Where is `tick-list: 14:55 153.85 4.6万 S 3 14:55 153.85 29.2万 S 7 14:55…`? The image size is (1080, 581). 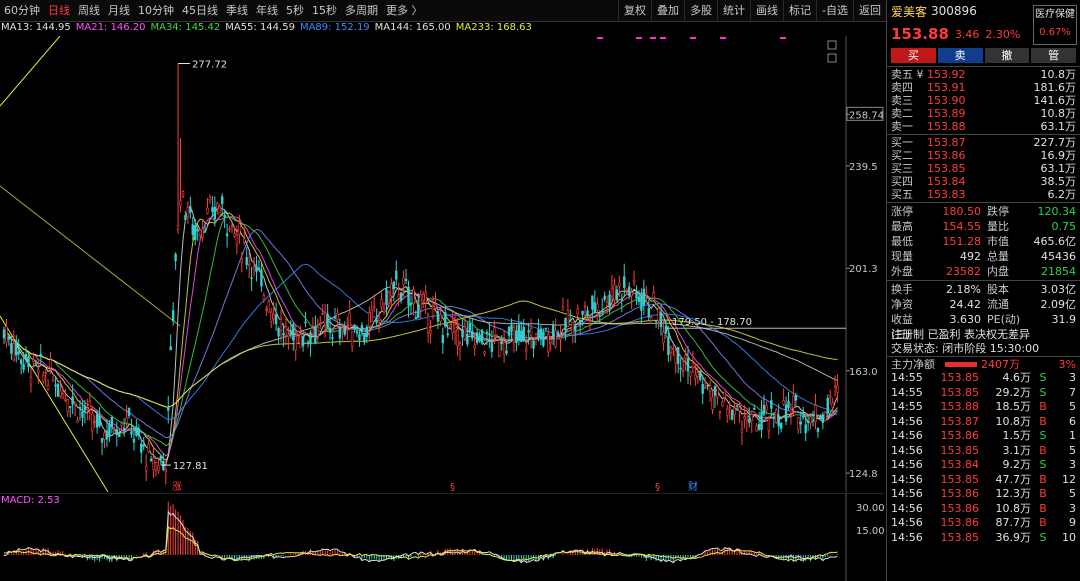 tick-list: 14:55 153.85 4.6万 S 3 14:55 153.85 29.2万 S 7 14:55… is located at coordinates (983, 458).